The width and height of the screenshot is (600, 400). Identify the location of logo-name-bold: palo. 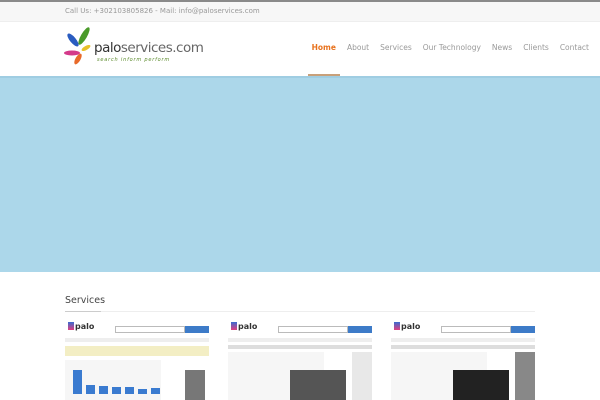
(107, 48).